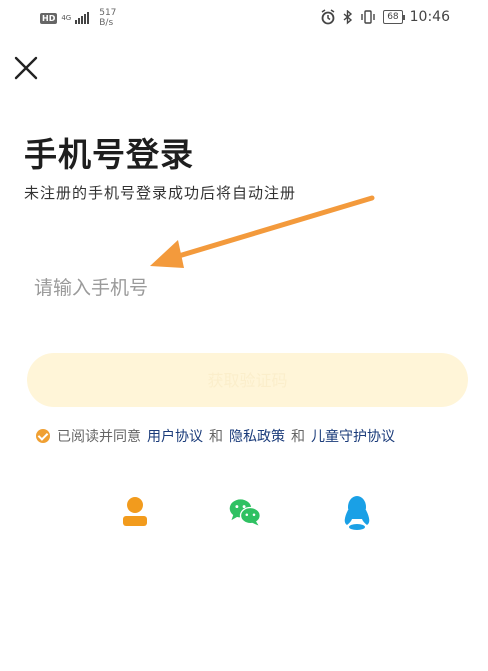 The width and height of the screenshot is (488, 671). What do you see at coordinates (429, 17) in the screenshot?
I see `clock: 10:46` at bounding box center [429, 17].